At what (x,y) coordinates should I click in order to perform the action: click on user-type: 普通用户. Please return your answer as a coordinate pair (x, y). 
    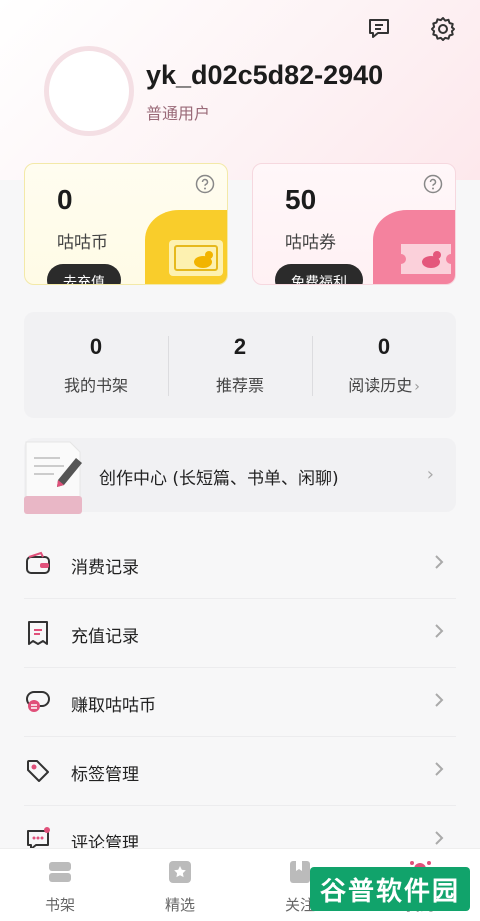
    Looking at the image, I should click on (178, 113).